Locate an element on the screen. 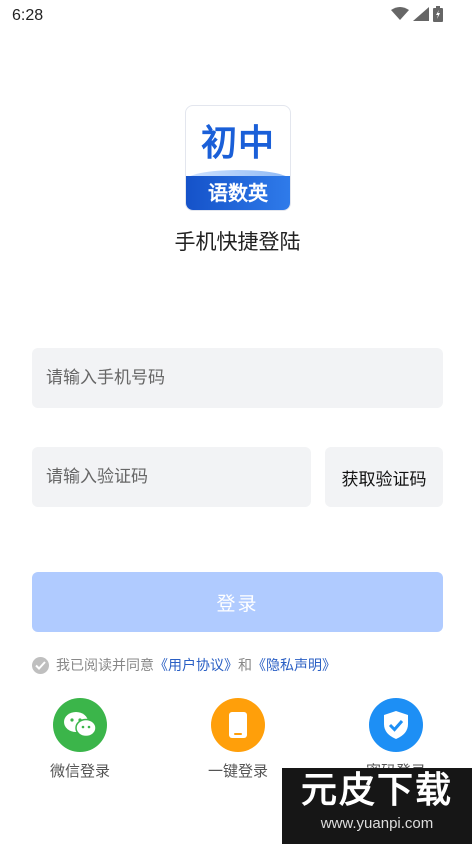 The height and width of the screenshot is (844, 475). battery-icon is located at coordinates (438, 14).